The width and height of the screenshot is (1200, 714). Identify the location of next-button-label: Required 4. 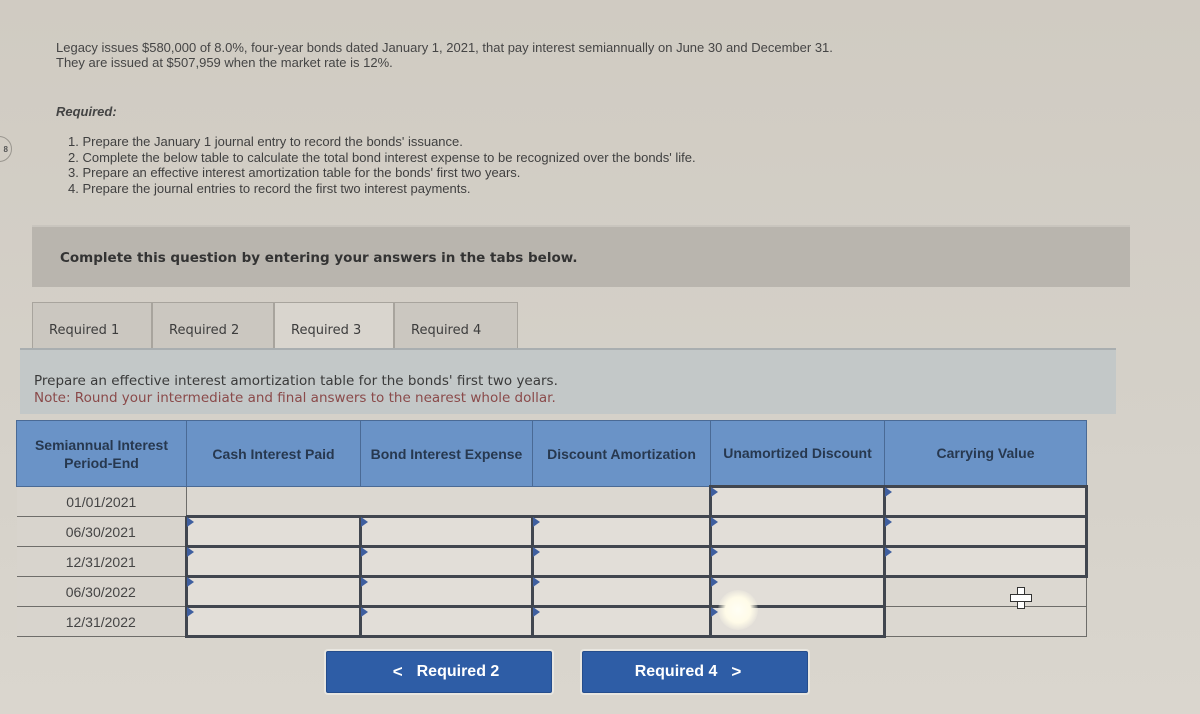
(676, 671).